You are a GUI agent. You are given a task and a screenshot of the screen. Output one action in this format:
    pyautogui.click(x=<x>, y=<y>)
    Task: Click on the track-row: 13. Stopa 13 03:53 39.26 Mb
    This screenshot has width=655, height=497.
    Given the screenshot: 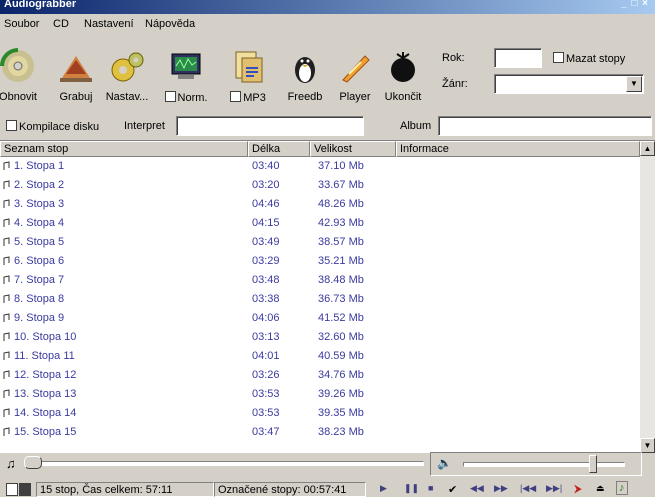 What is the action you would take?
    pyautogui.click(x=320, y=394)
    